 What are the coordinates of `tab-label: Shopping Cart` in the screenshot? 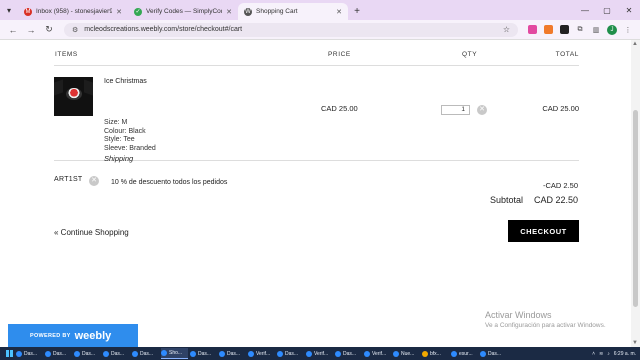 It's located at (277, 11).